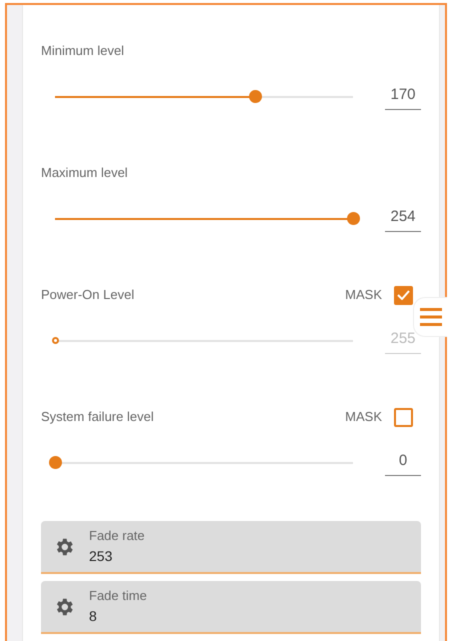  I want to click on value-field: 0, so click(403, 463).